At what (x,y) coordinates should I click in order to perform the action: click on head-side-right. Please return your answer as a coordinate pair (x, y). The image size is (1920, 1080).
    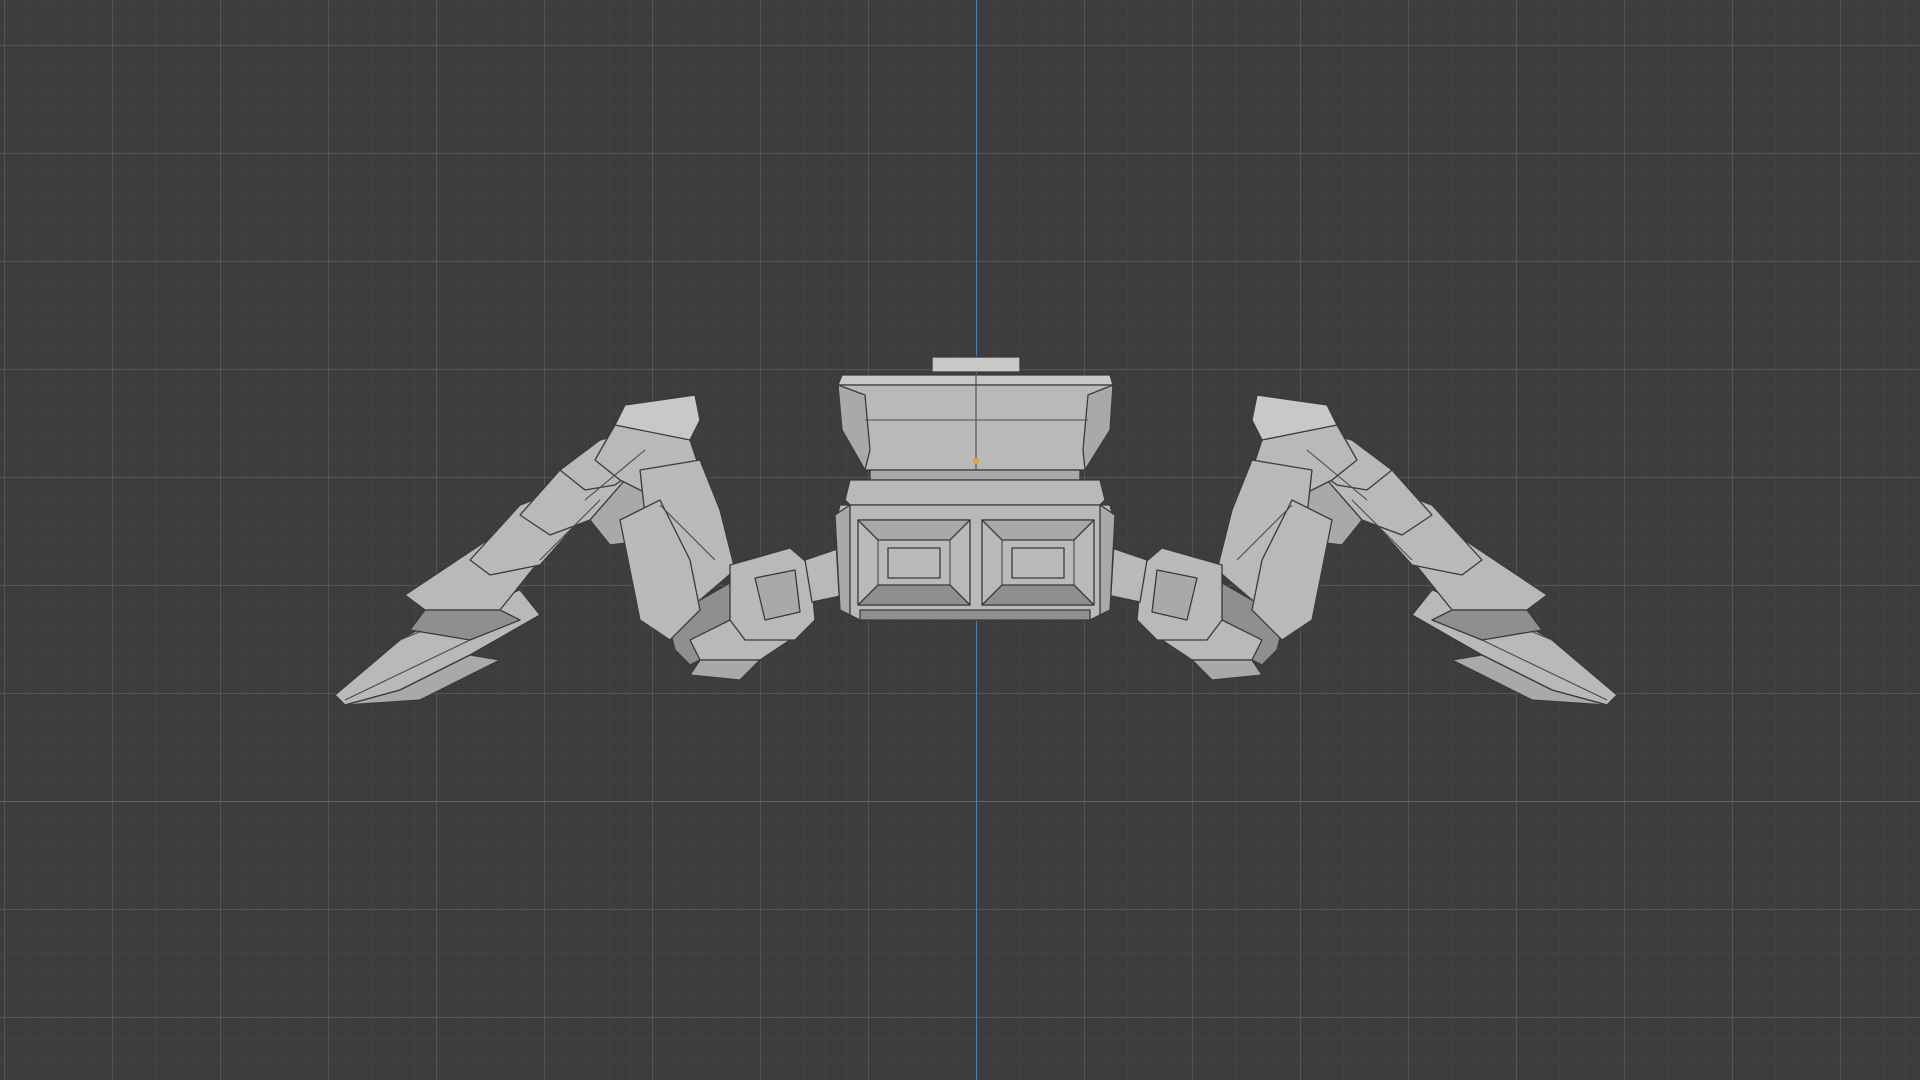
    Looking at the image, I should click on (1098, 427).